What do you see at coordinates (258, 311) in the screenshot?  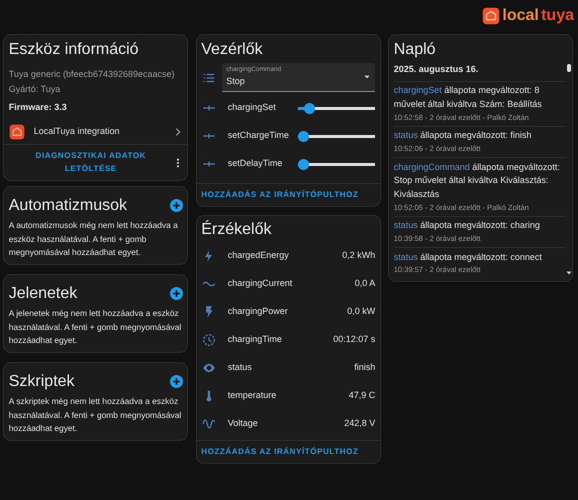 I see `sensor-name: chargingPower` at bounding box center [258, 311].